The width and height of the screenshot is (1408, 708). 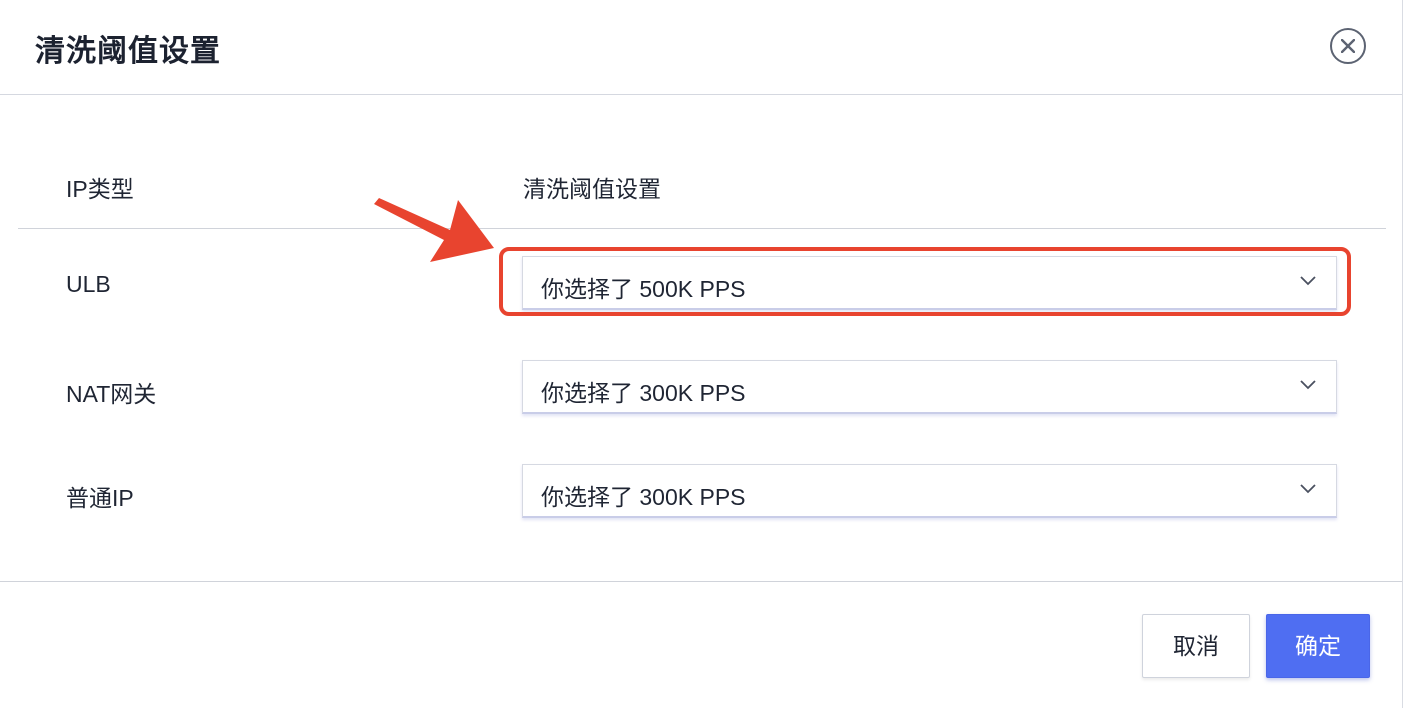 What do you see at coordinates (1196, 646) in the screenshot?
I see `cancel-button: 取消` at bounding box center [1196, 646].